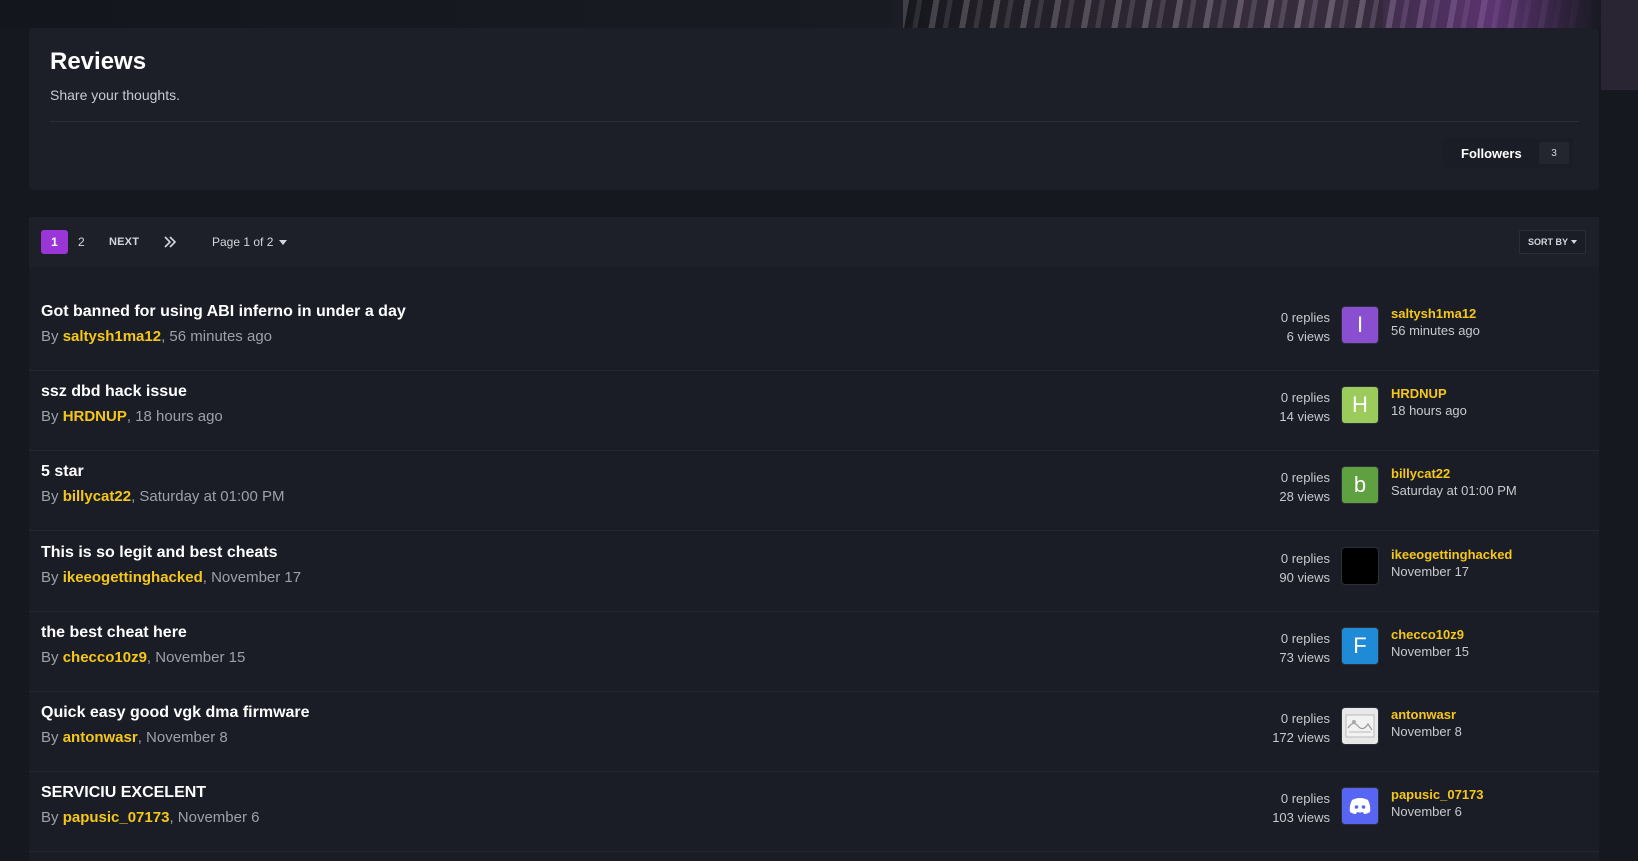 This screenshot has height=861, width=1638. Describe the element at coordinates (182, 737) in the screenshot. I see `topic-time: , November 8` at that location.